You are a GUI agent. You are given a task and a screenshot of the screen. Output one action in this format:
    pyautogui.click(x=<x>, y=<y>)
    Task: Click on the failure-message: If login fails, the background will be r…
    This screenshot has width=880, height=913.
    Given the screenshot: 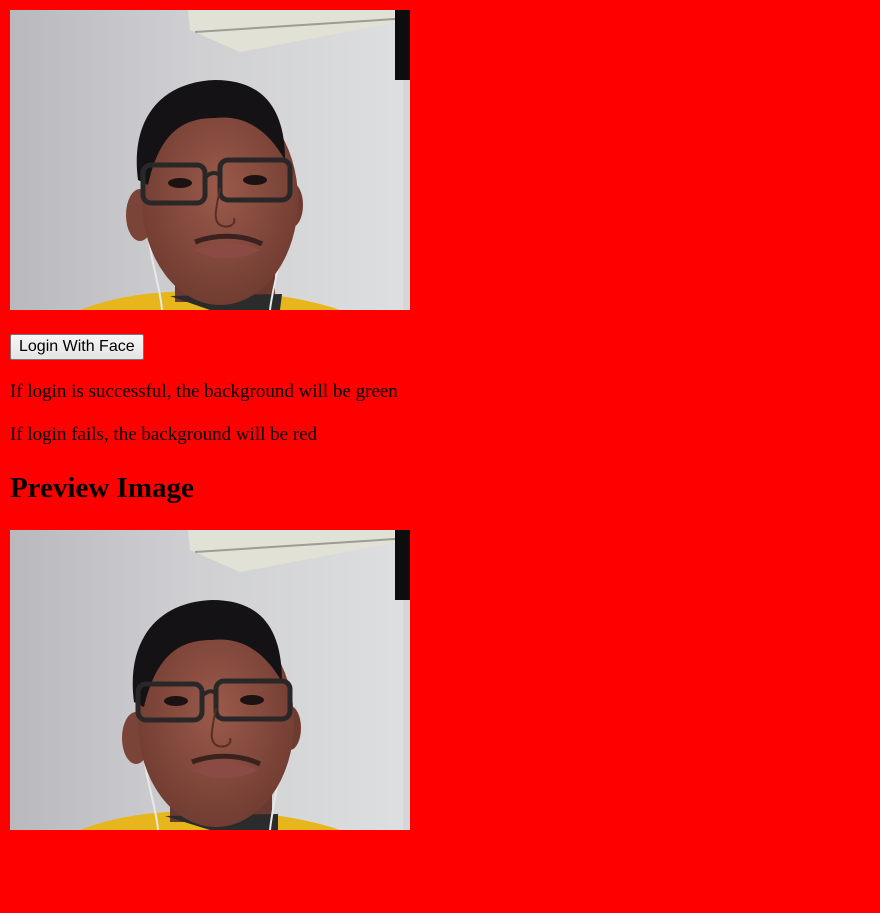 What is the action you would take?
    pyautogui.click(x=164, y=434)
    